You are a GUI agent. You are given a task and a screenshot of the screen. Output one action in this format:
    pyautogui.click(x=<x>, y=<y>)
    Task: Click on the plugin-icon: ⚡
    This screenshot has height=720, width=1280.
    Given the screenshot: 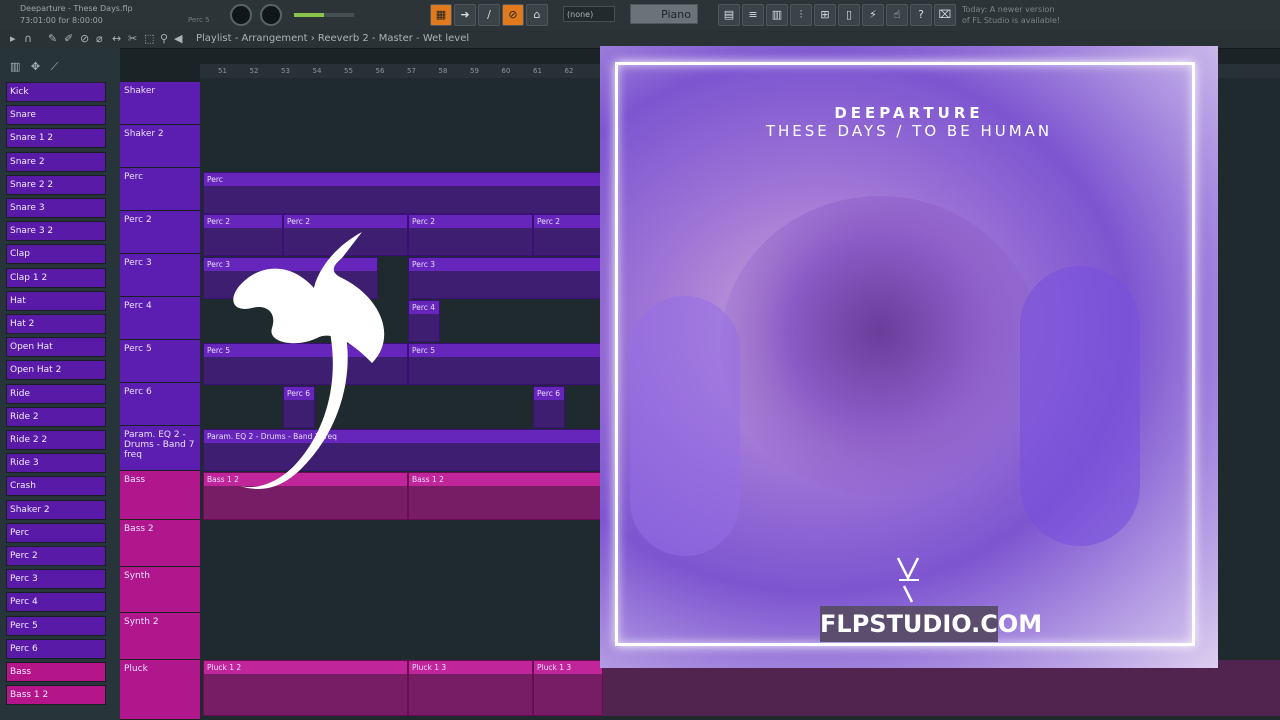 What is the action you would take?
    pyautogui.click(x=873, y=15)
    